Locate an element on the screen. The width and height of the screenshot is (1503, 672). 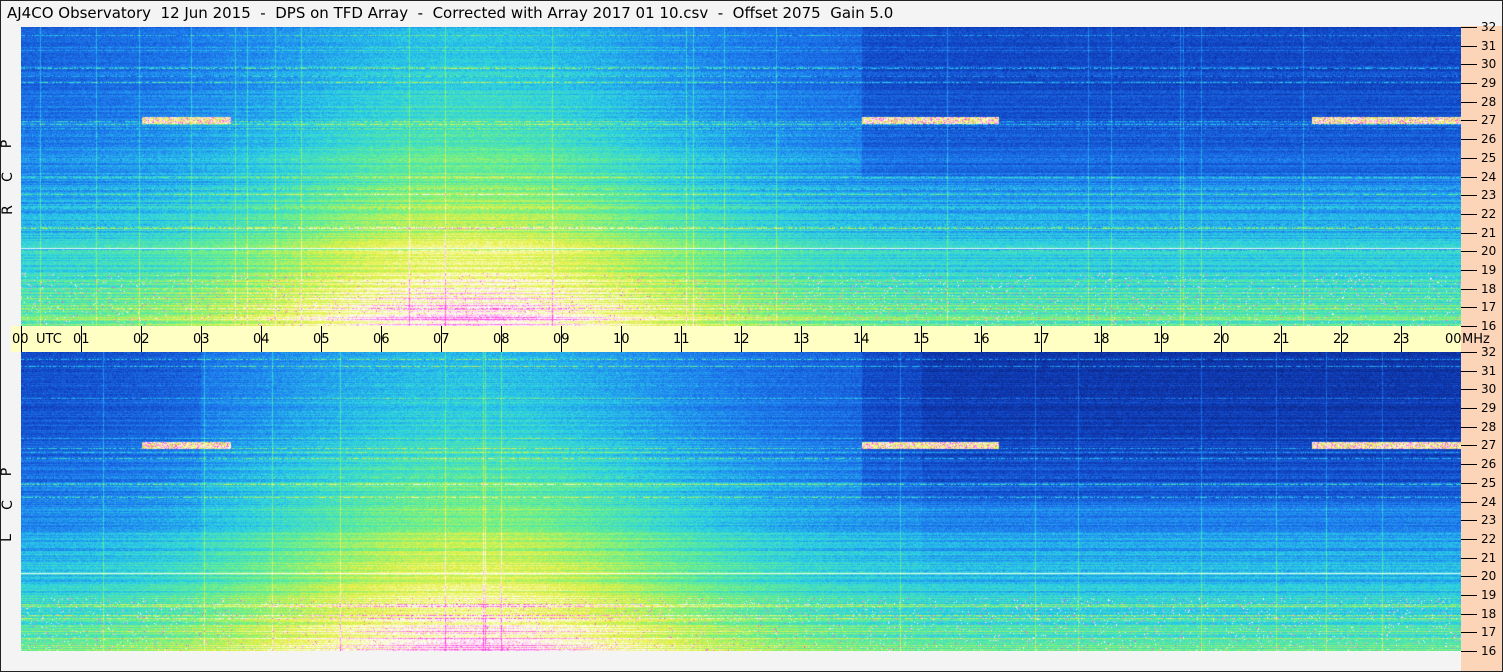
x-tick-label: 15 is located at coordinates (921, 339).